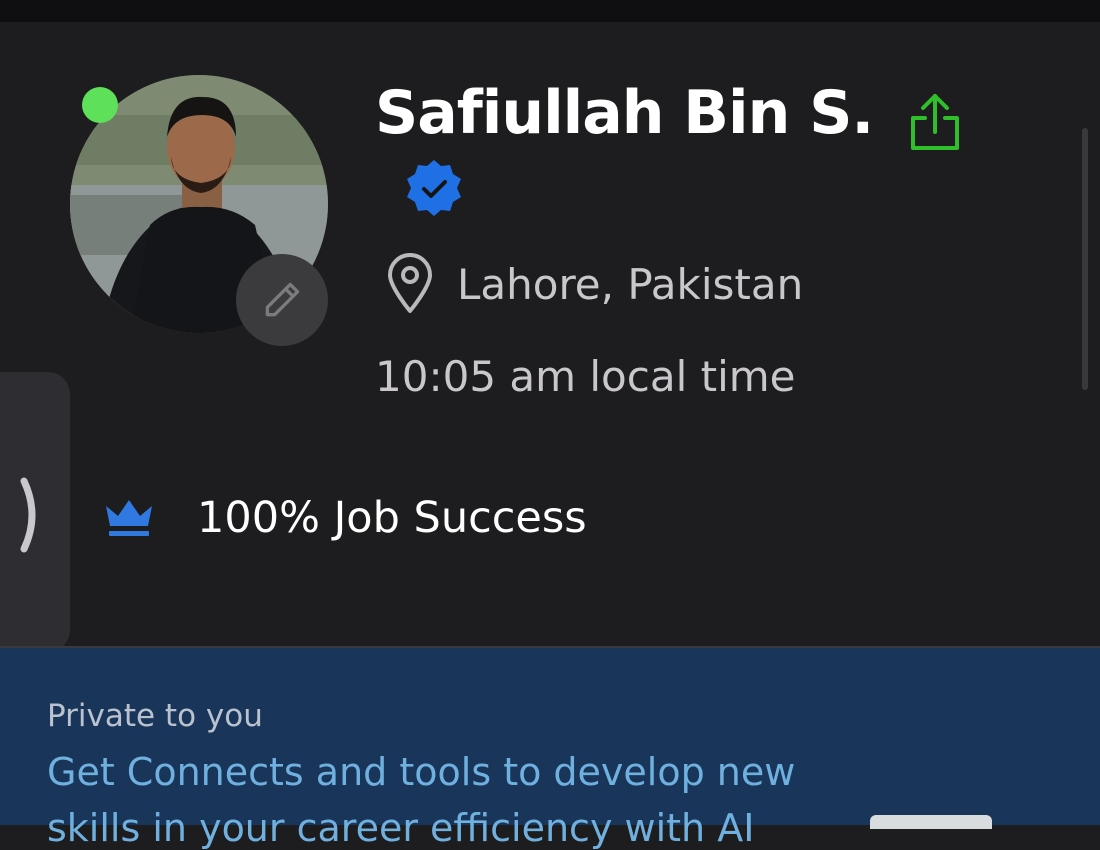 The width and height of the screenshot is (1100, 850). I want to click on local-time: 10:05 am local time, so click(585, 376).